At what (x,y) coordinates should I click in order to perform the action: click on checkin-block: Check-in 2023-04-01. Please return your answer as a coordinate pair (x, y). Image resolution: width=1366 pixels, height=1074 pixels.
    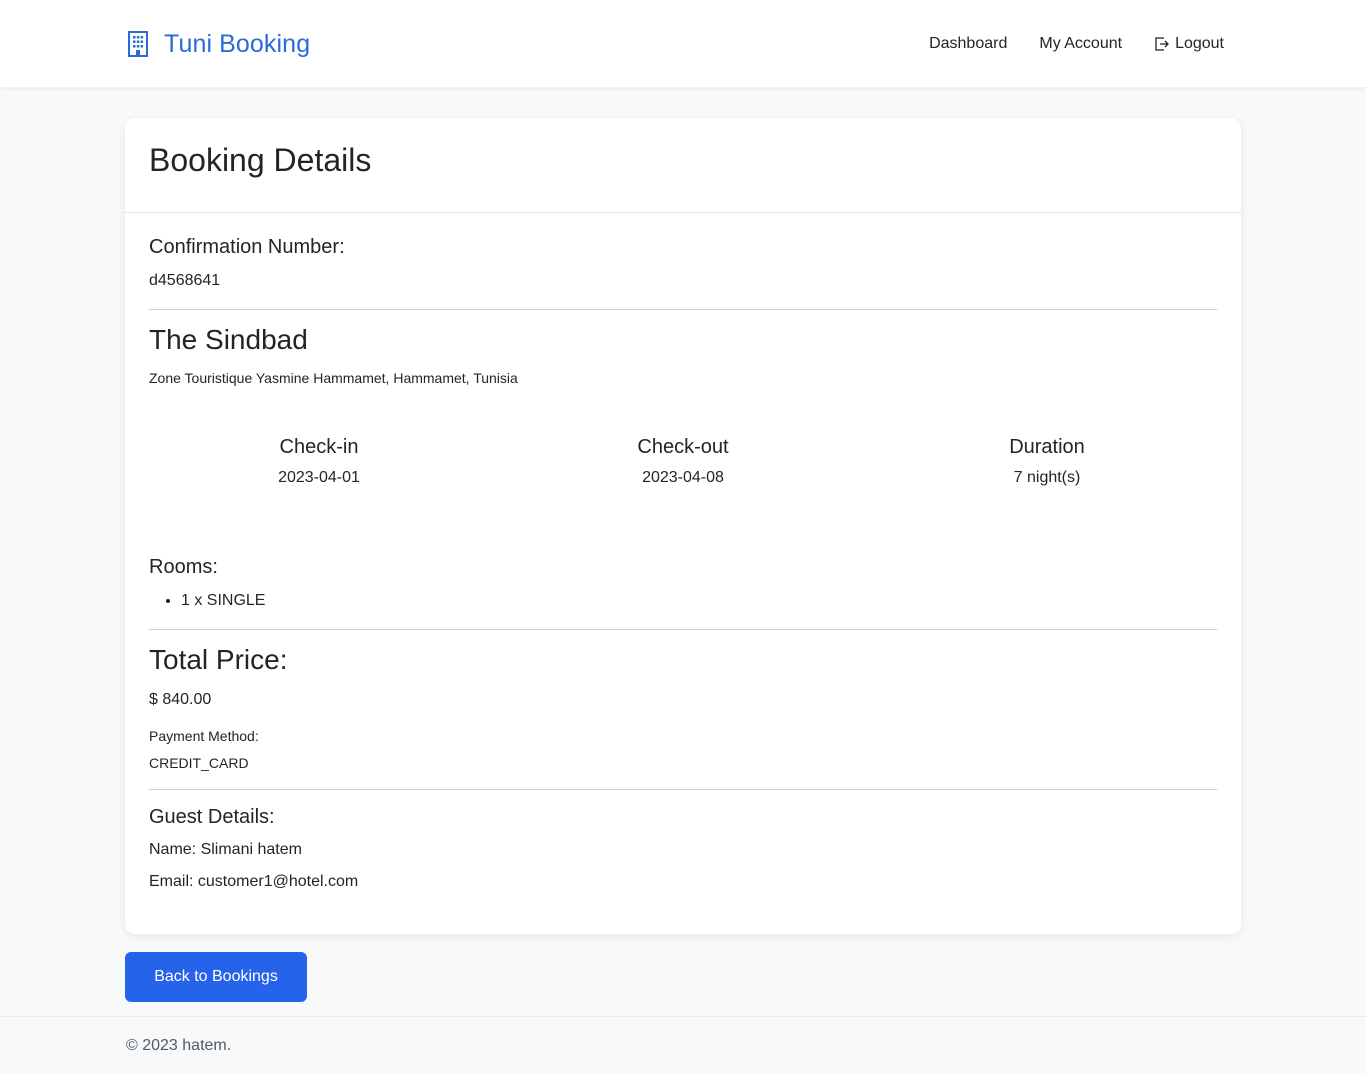
    Looking at the image, I should click on (319, 461).